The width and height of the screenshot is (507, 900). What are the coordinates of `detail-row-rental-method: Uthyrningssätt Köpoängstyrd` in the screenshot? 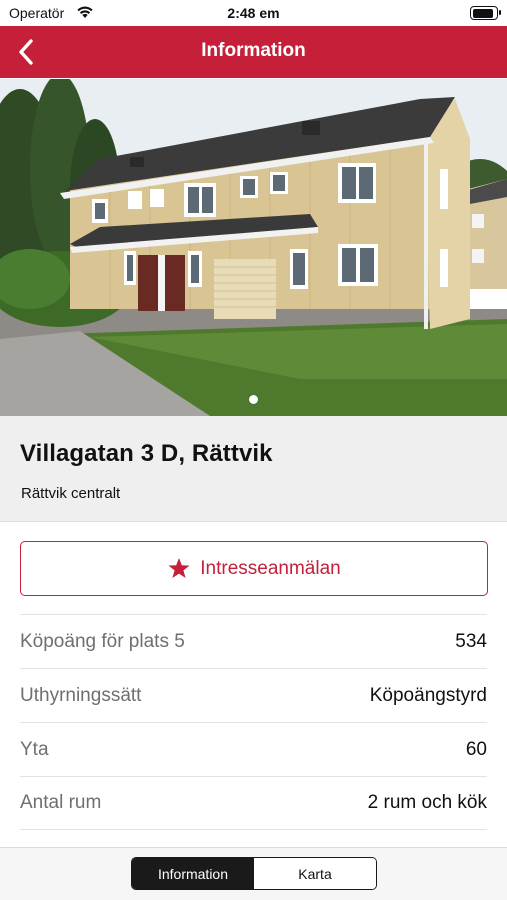 It's located at (253, 695).